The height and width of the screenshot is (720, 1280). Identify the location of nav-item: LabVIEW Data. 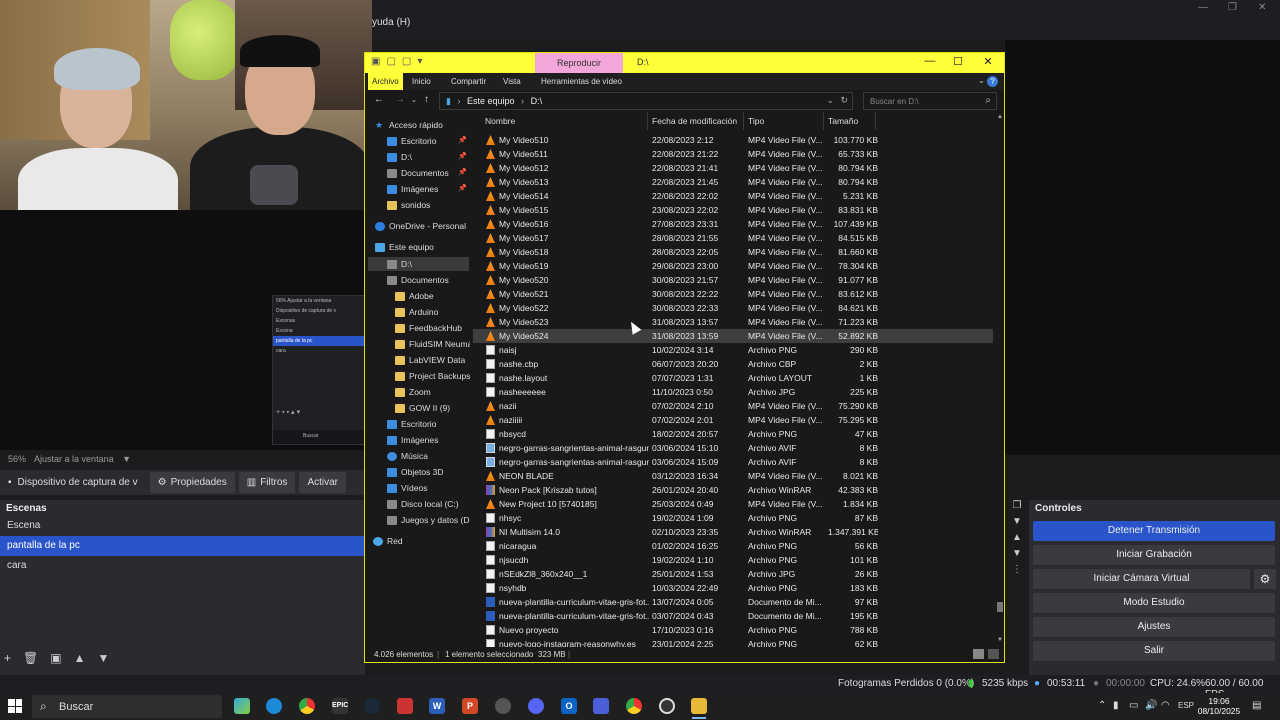
(430, 360).